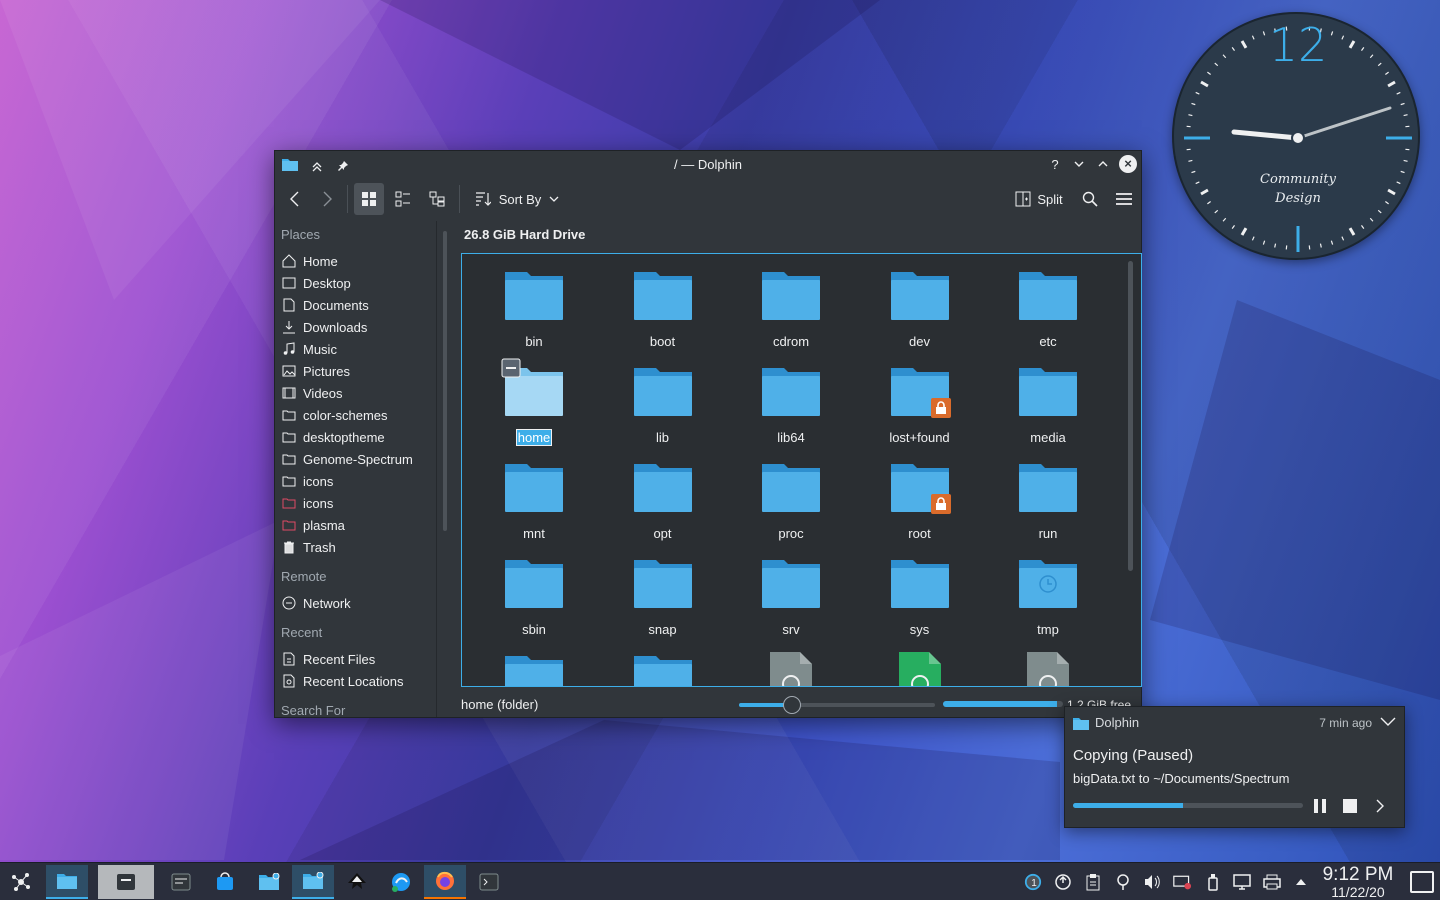 The height and width of the screenshot is (900, 1440). Describe the element at coordinates (403, 199) in the screenshot. I see `compact-view-button` at that location.